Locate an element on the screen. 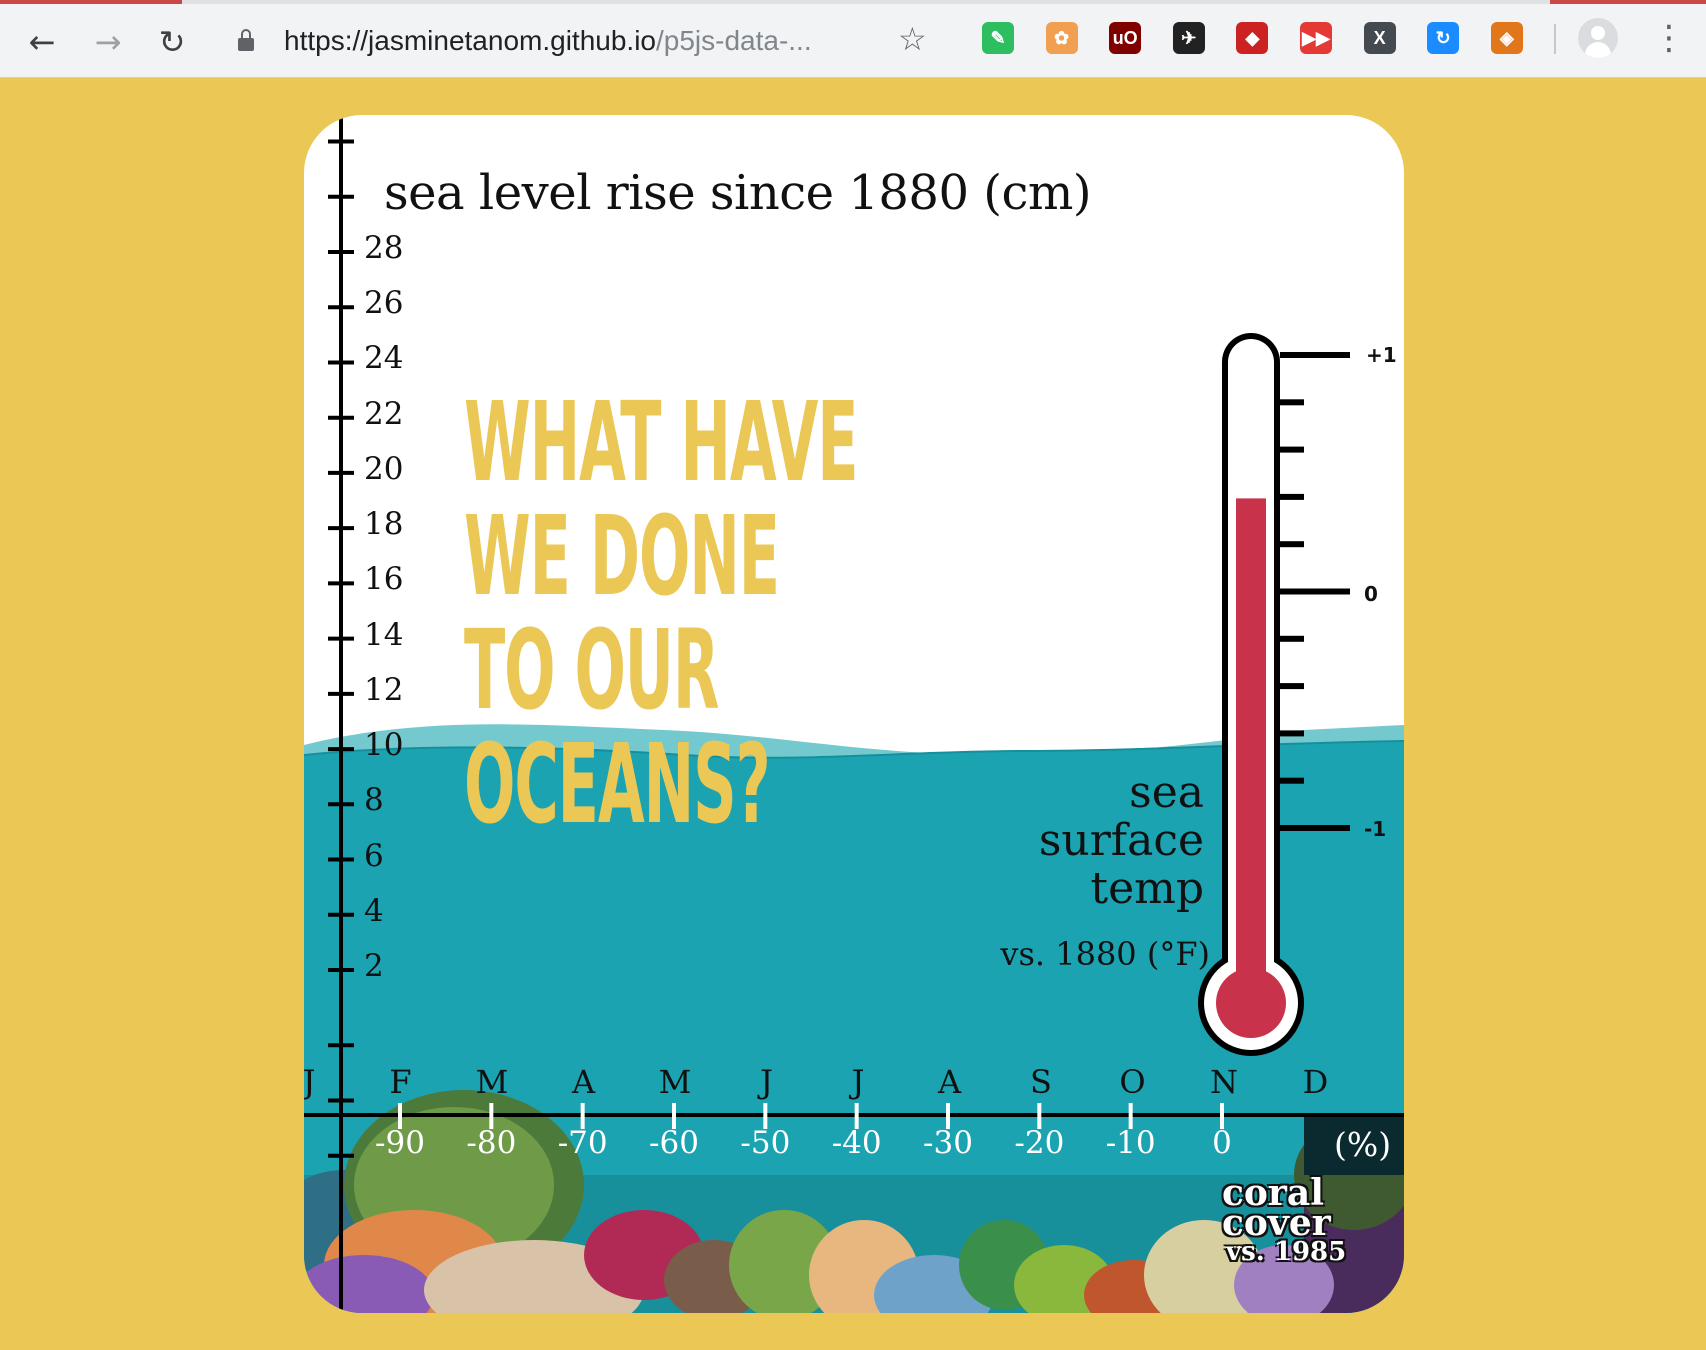  toolbar-divider is located at coordinates (1555, 39).